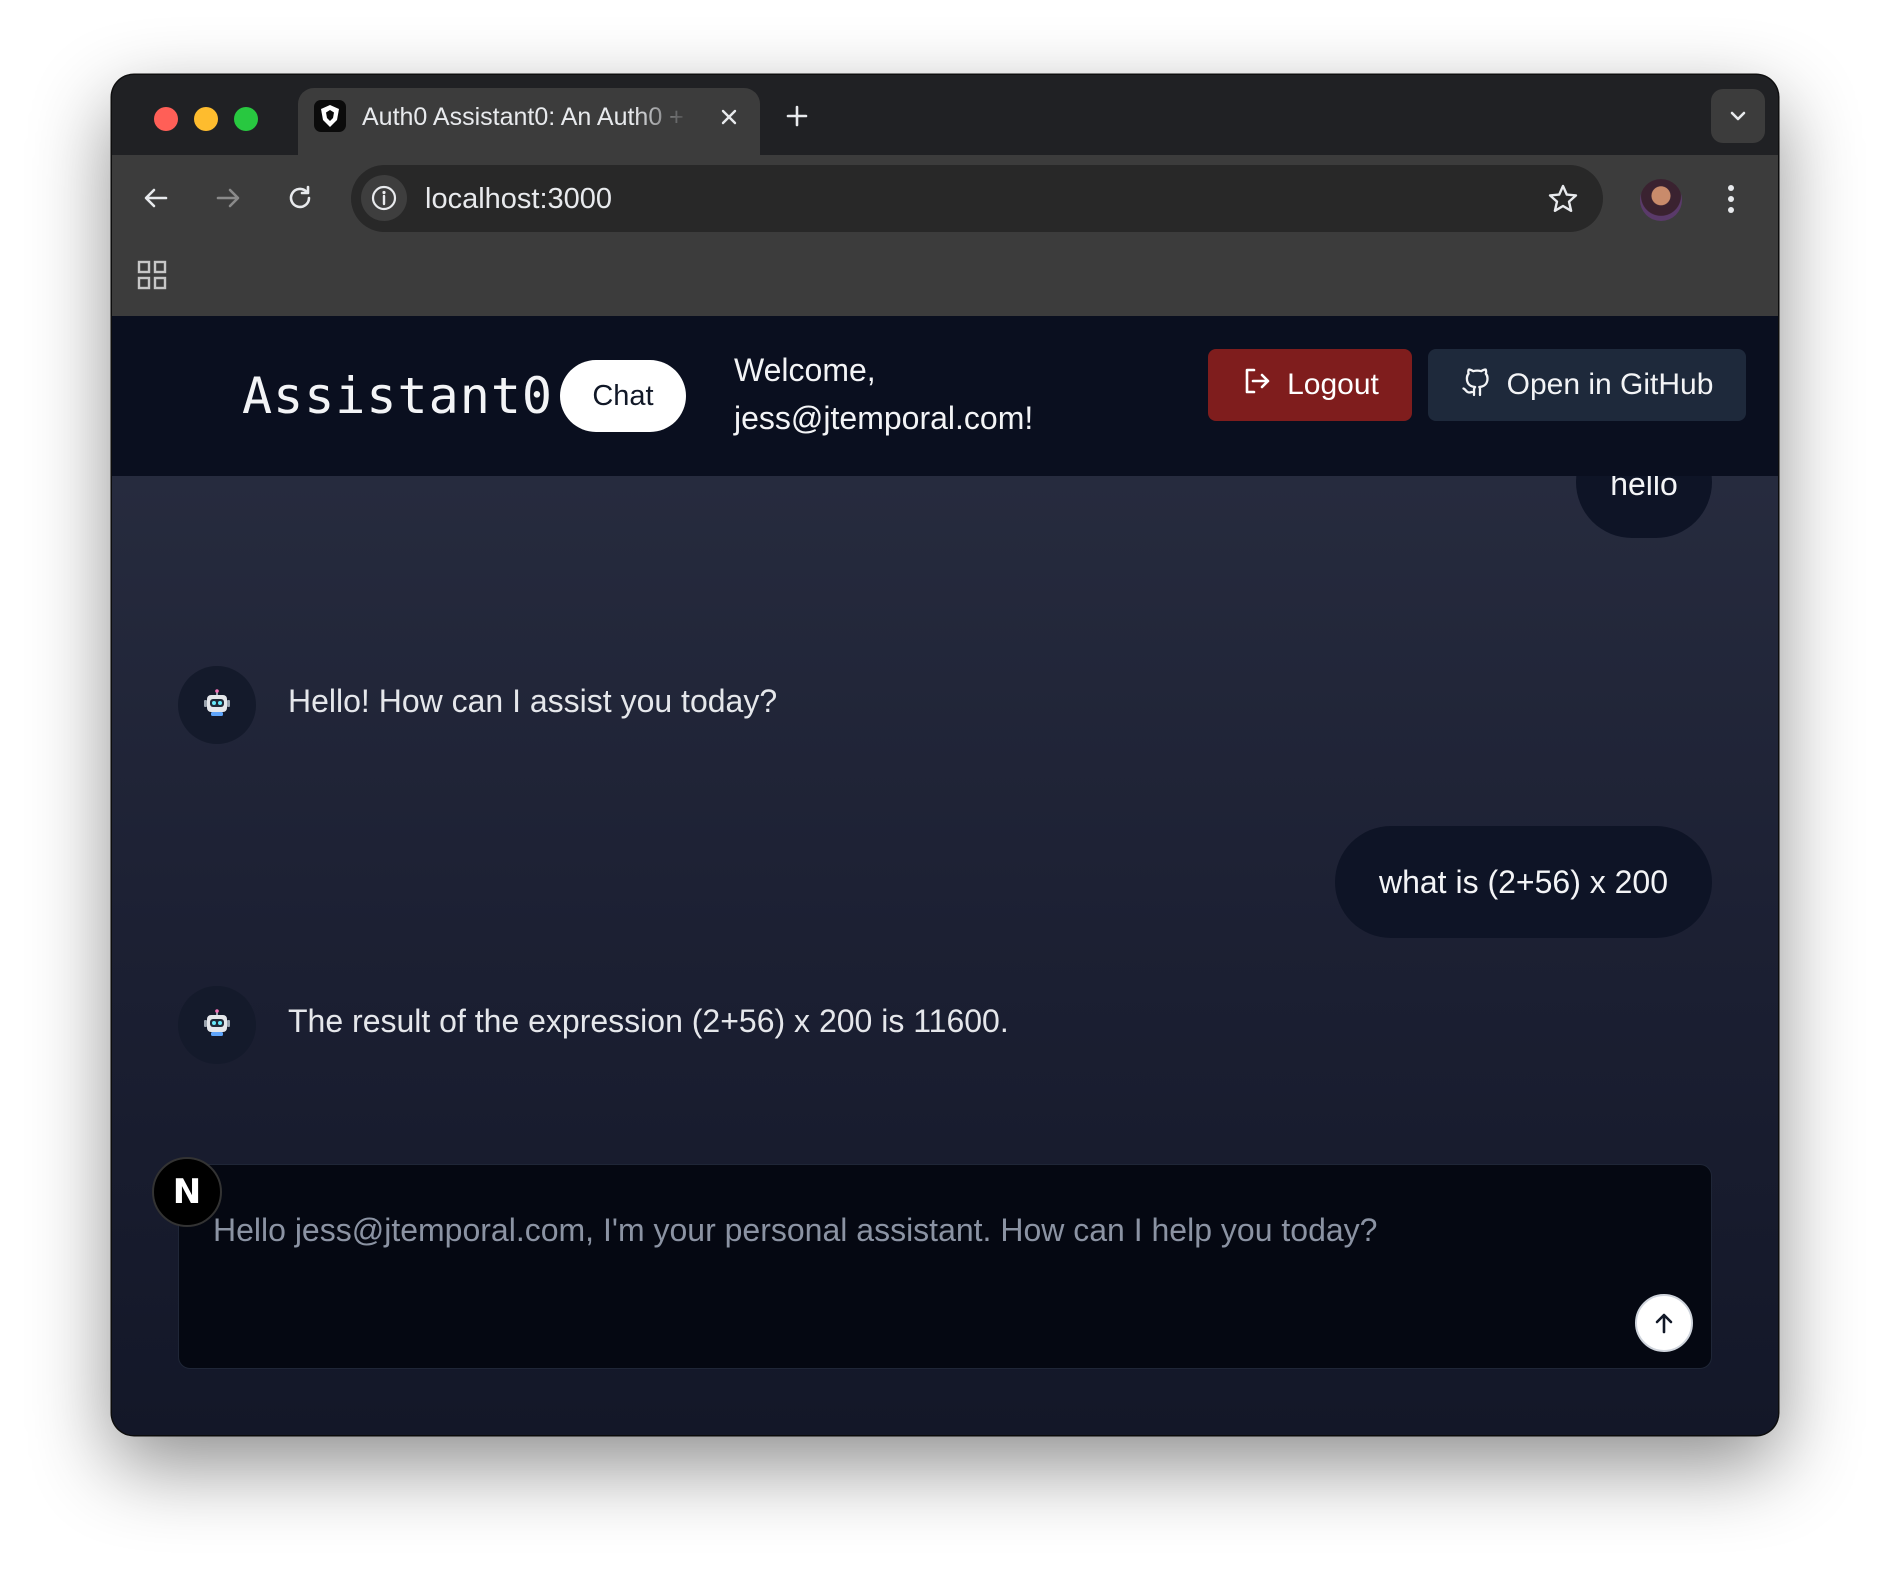  I want to click on plus-icon, so click(797, 116).